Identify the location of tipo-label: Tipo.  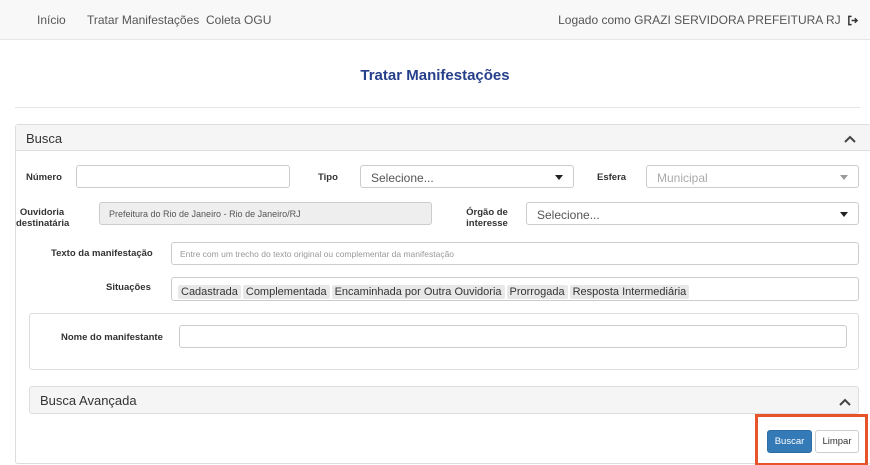
(328, 177).